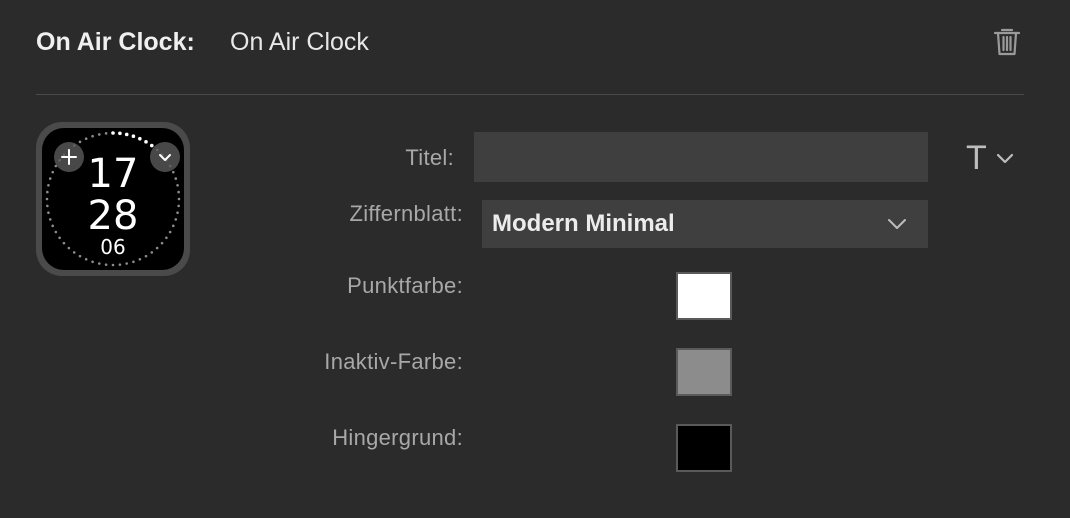  What do you see at coordinates (405, 285) in the screenshot?
I see `dot-color-label: Punktfarbe:` at bounding box center [405, 285].